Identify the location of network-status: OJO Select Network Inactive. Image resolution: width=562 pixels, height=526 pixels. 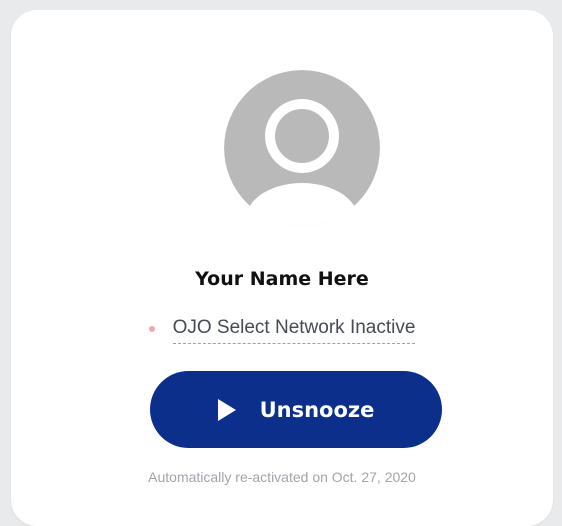
(282, 330).